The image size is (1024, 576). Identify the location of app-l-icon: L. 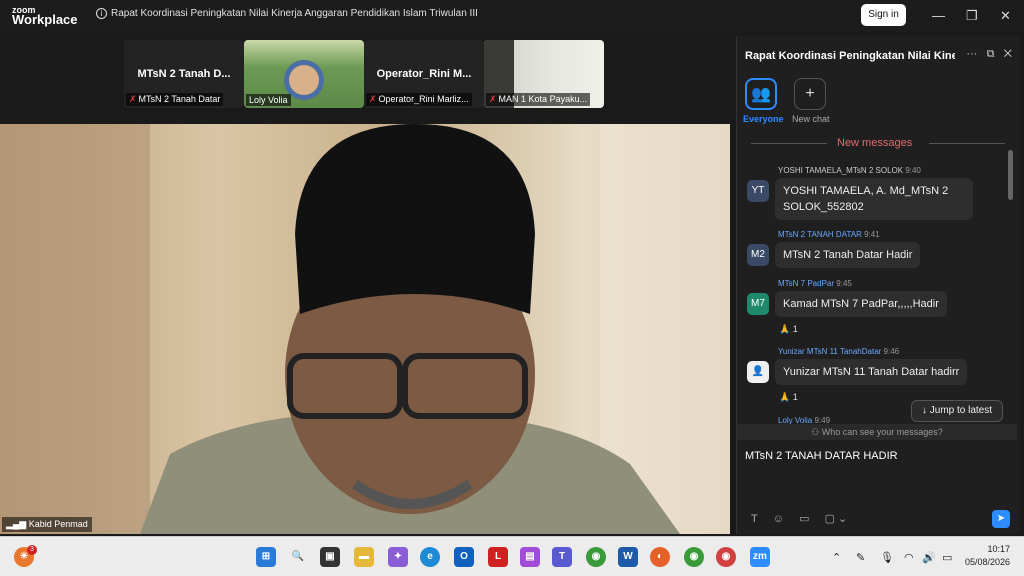
(498, 557).